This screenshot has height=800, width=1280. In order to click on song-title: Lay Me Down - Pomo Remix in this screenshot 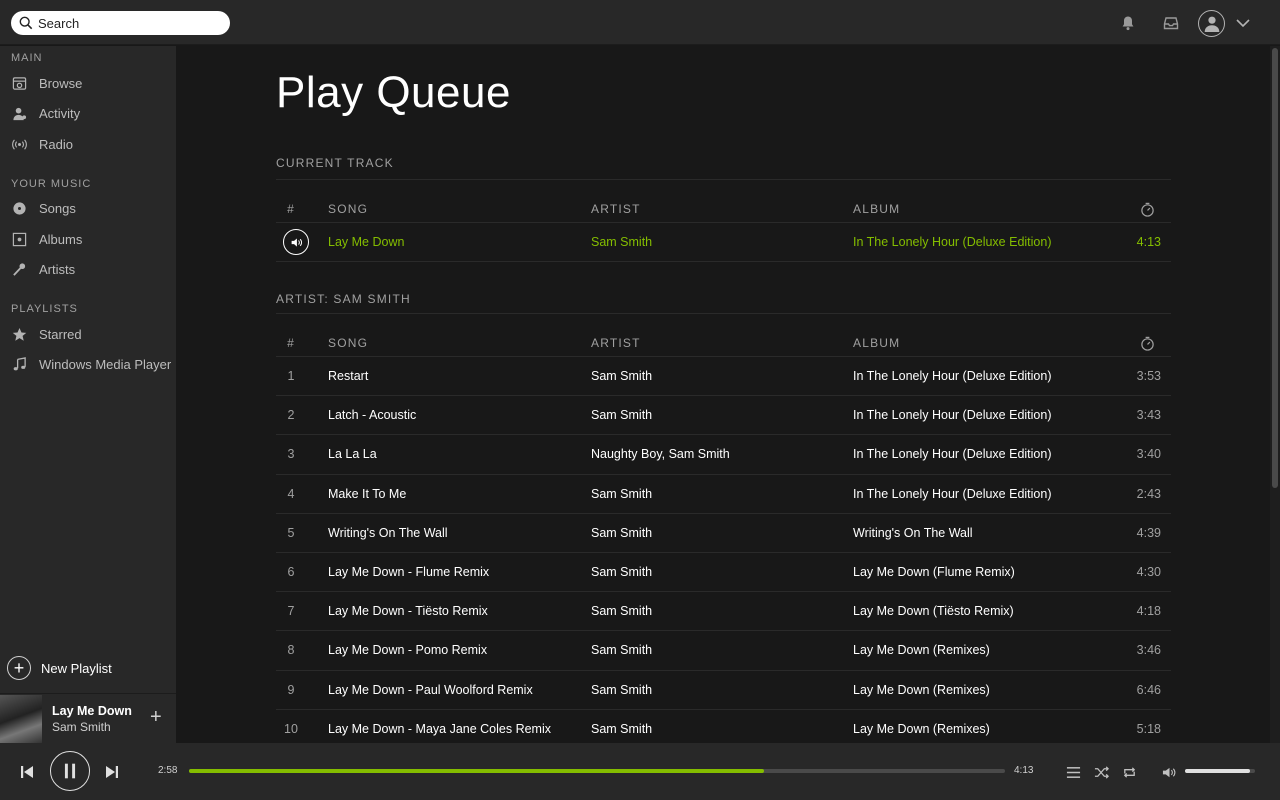, I will do `click(407, 650)`.